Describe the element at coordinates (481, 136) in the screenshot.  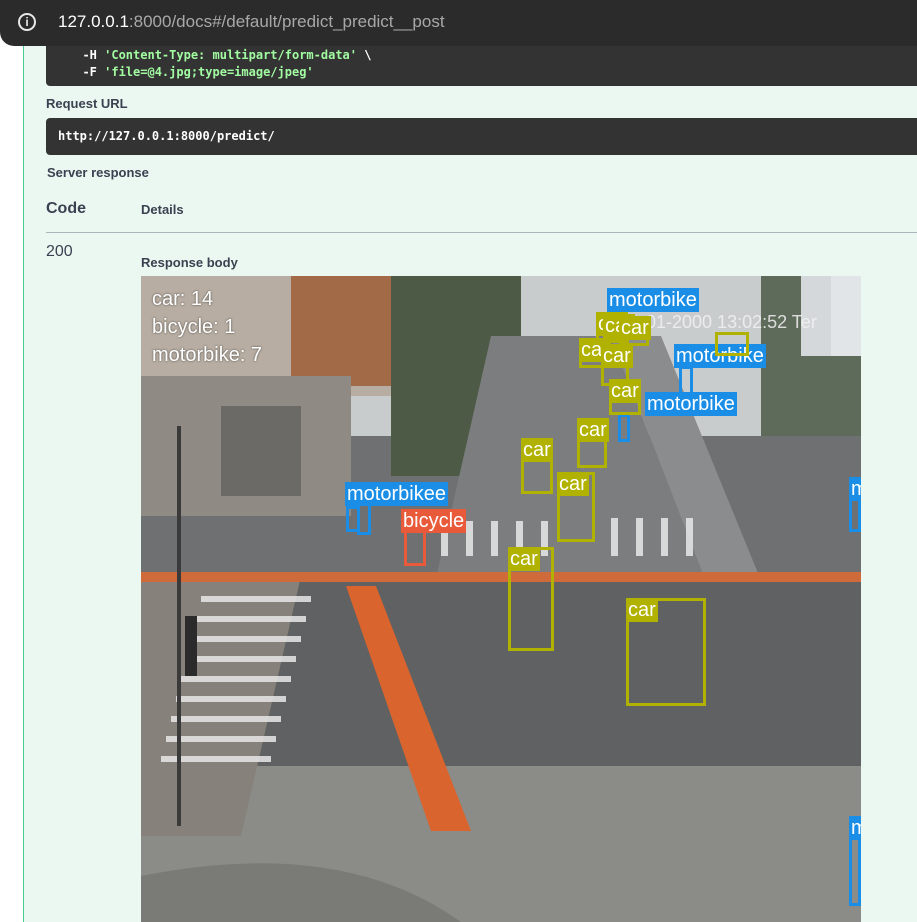
I see `request-url-box: http://127.0.0.1:8000/predict/` at that location.